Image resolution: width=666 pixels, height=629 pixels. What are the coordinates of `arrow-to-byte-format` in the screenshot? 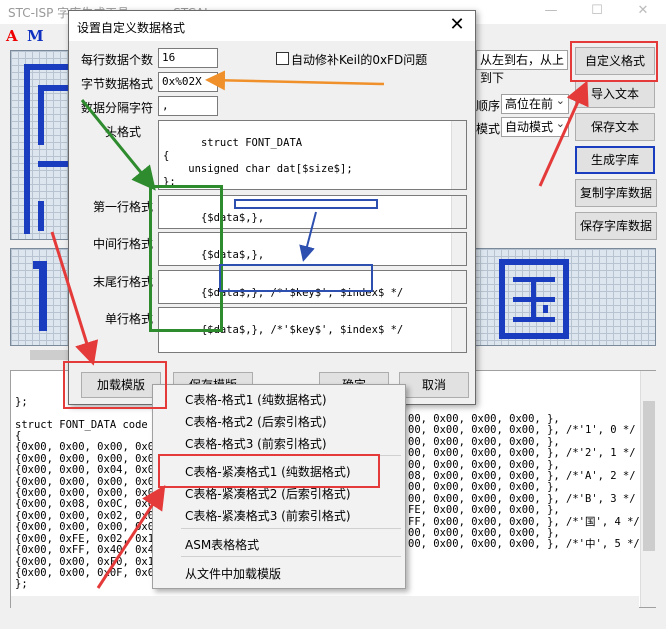 It's located at (295, 80).